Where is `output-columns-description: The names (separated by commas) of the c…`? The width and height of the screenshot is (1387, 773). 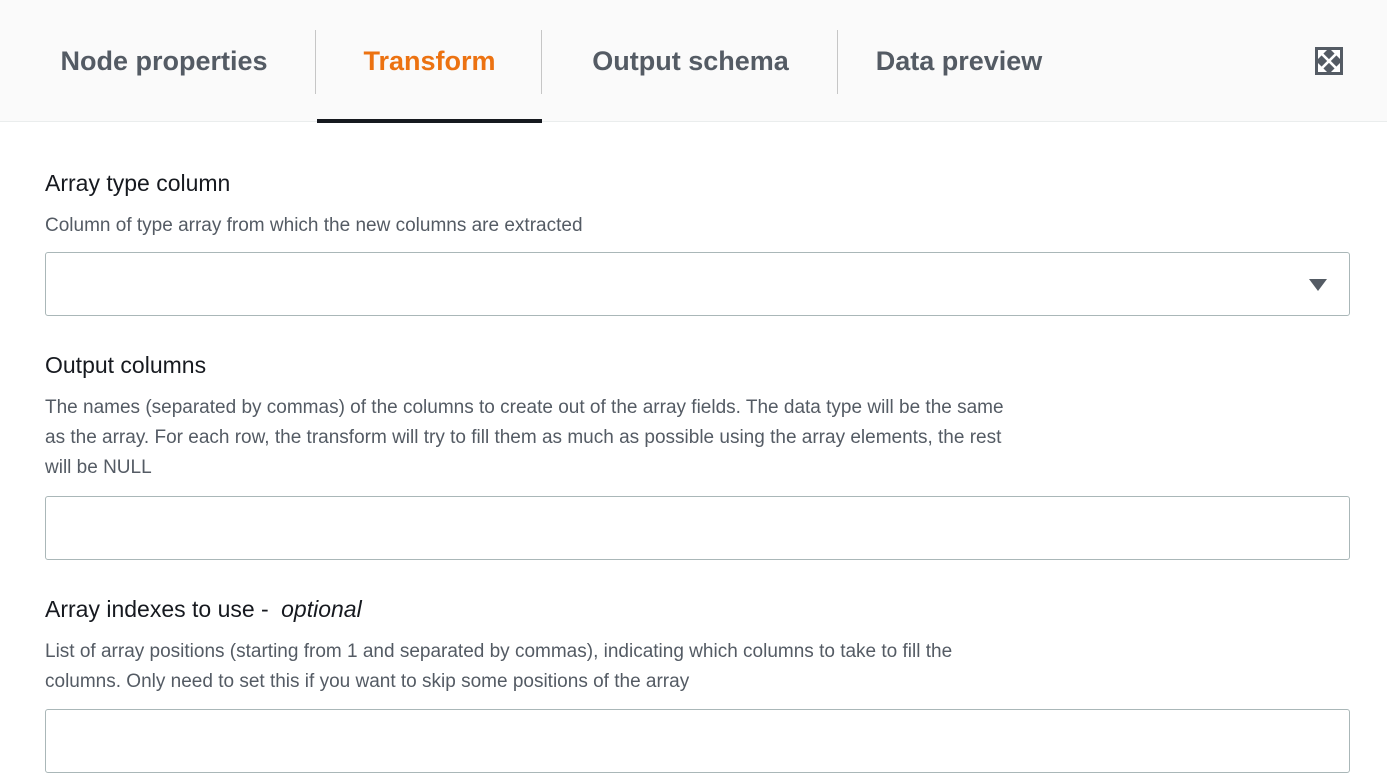 output-columns-description: The names (separated by commas) of the c… is located at coordinates (700, 438).